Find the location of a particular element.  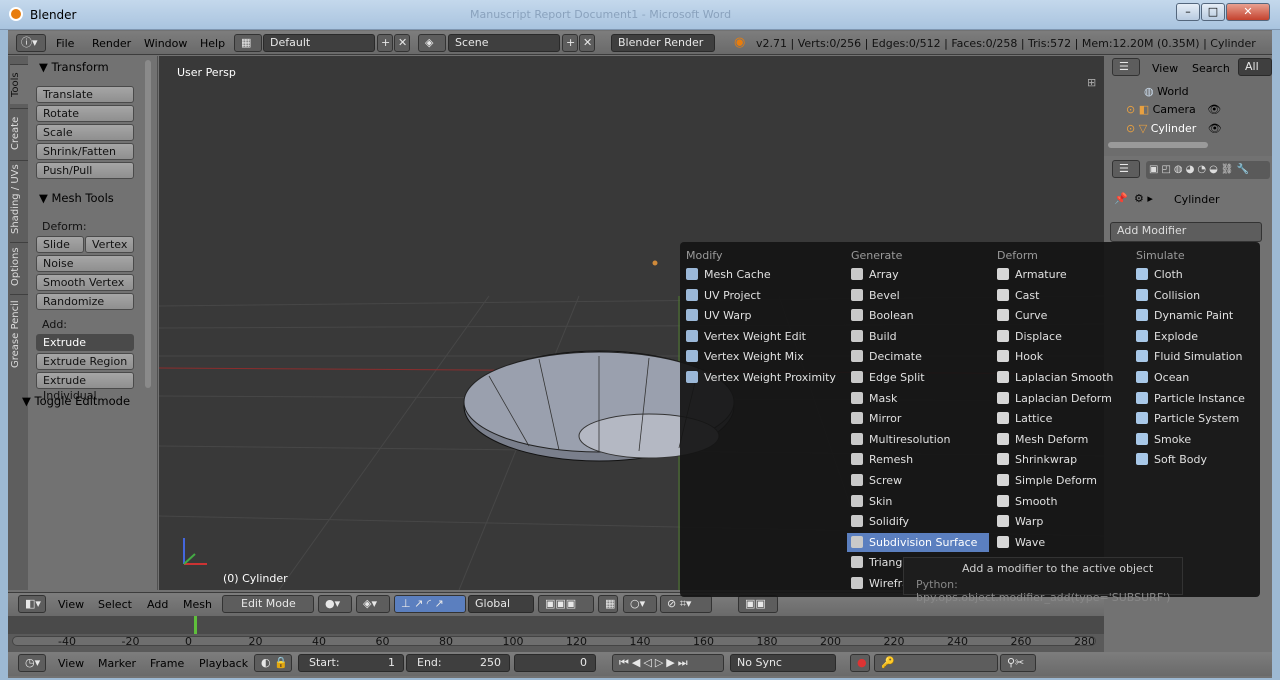

tab-tools: Tools is located at coordinates (19, 84).